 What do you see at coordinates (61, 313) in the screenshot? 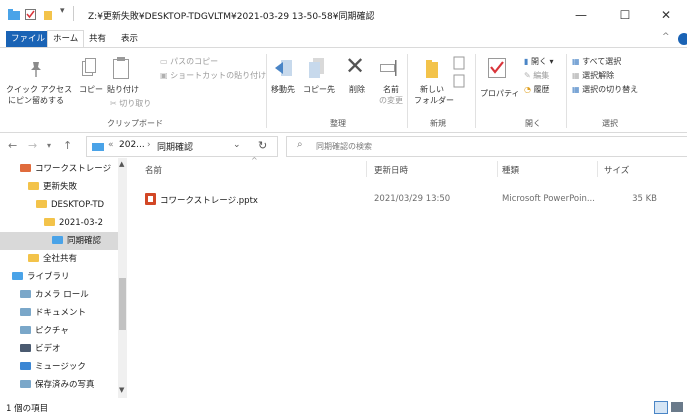
I see `nav-item-label: ドキュメント` at bounding box center [61, 313].